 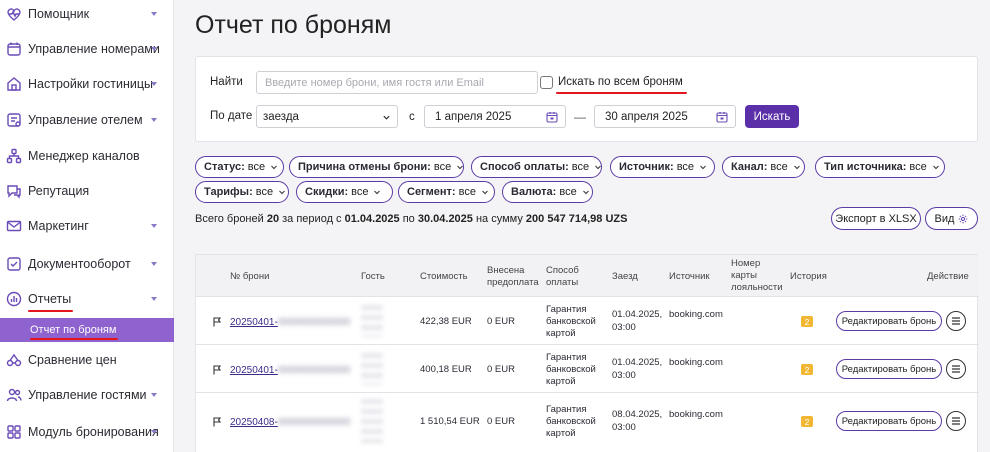 I want to click on sidebar-subitem-text: Отчет по броням, so click(x=73, y=330).